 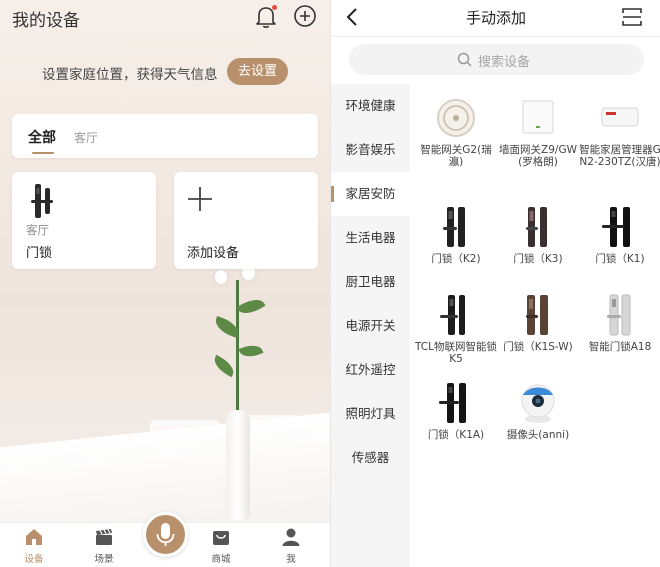 I want to click on device-label: 门锁（K2), so click(x=456, y=259).